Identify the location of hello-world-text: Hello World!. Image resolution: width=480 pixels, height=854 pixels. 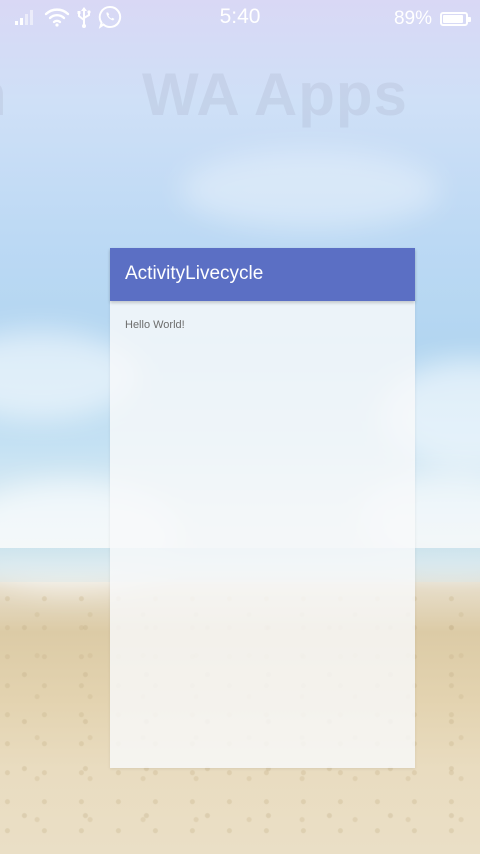
(155, 325).